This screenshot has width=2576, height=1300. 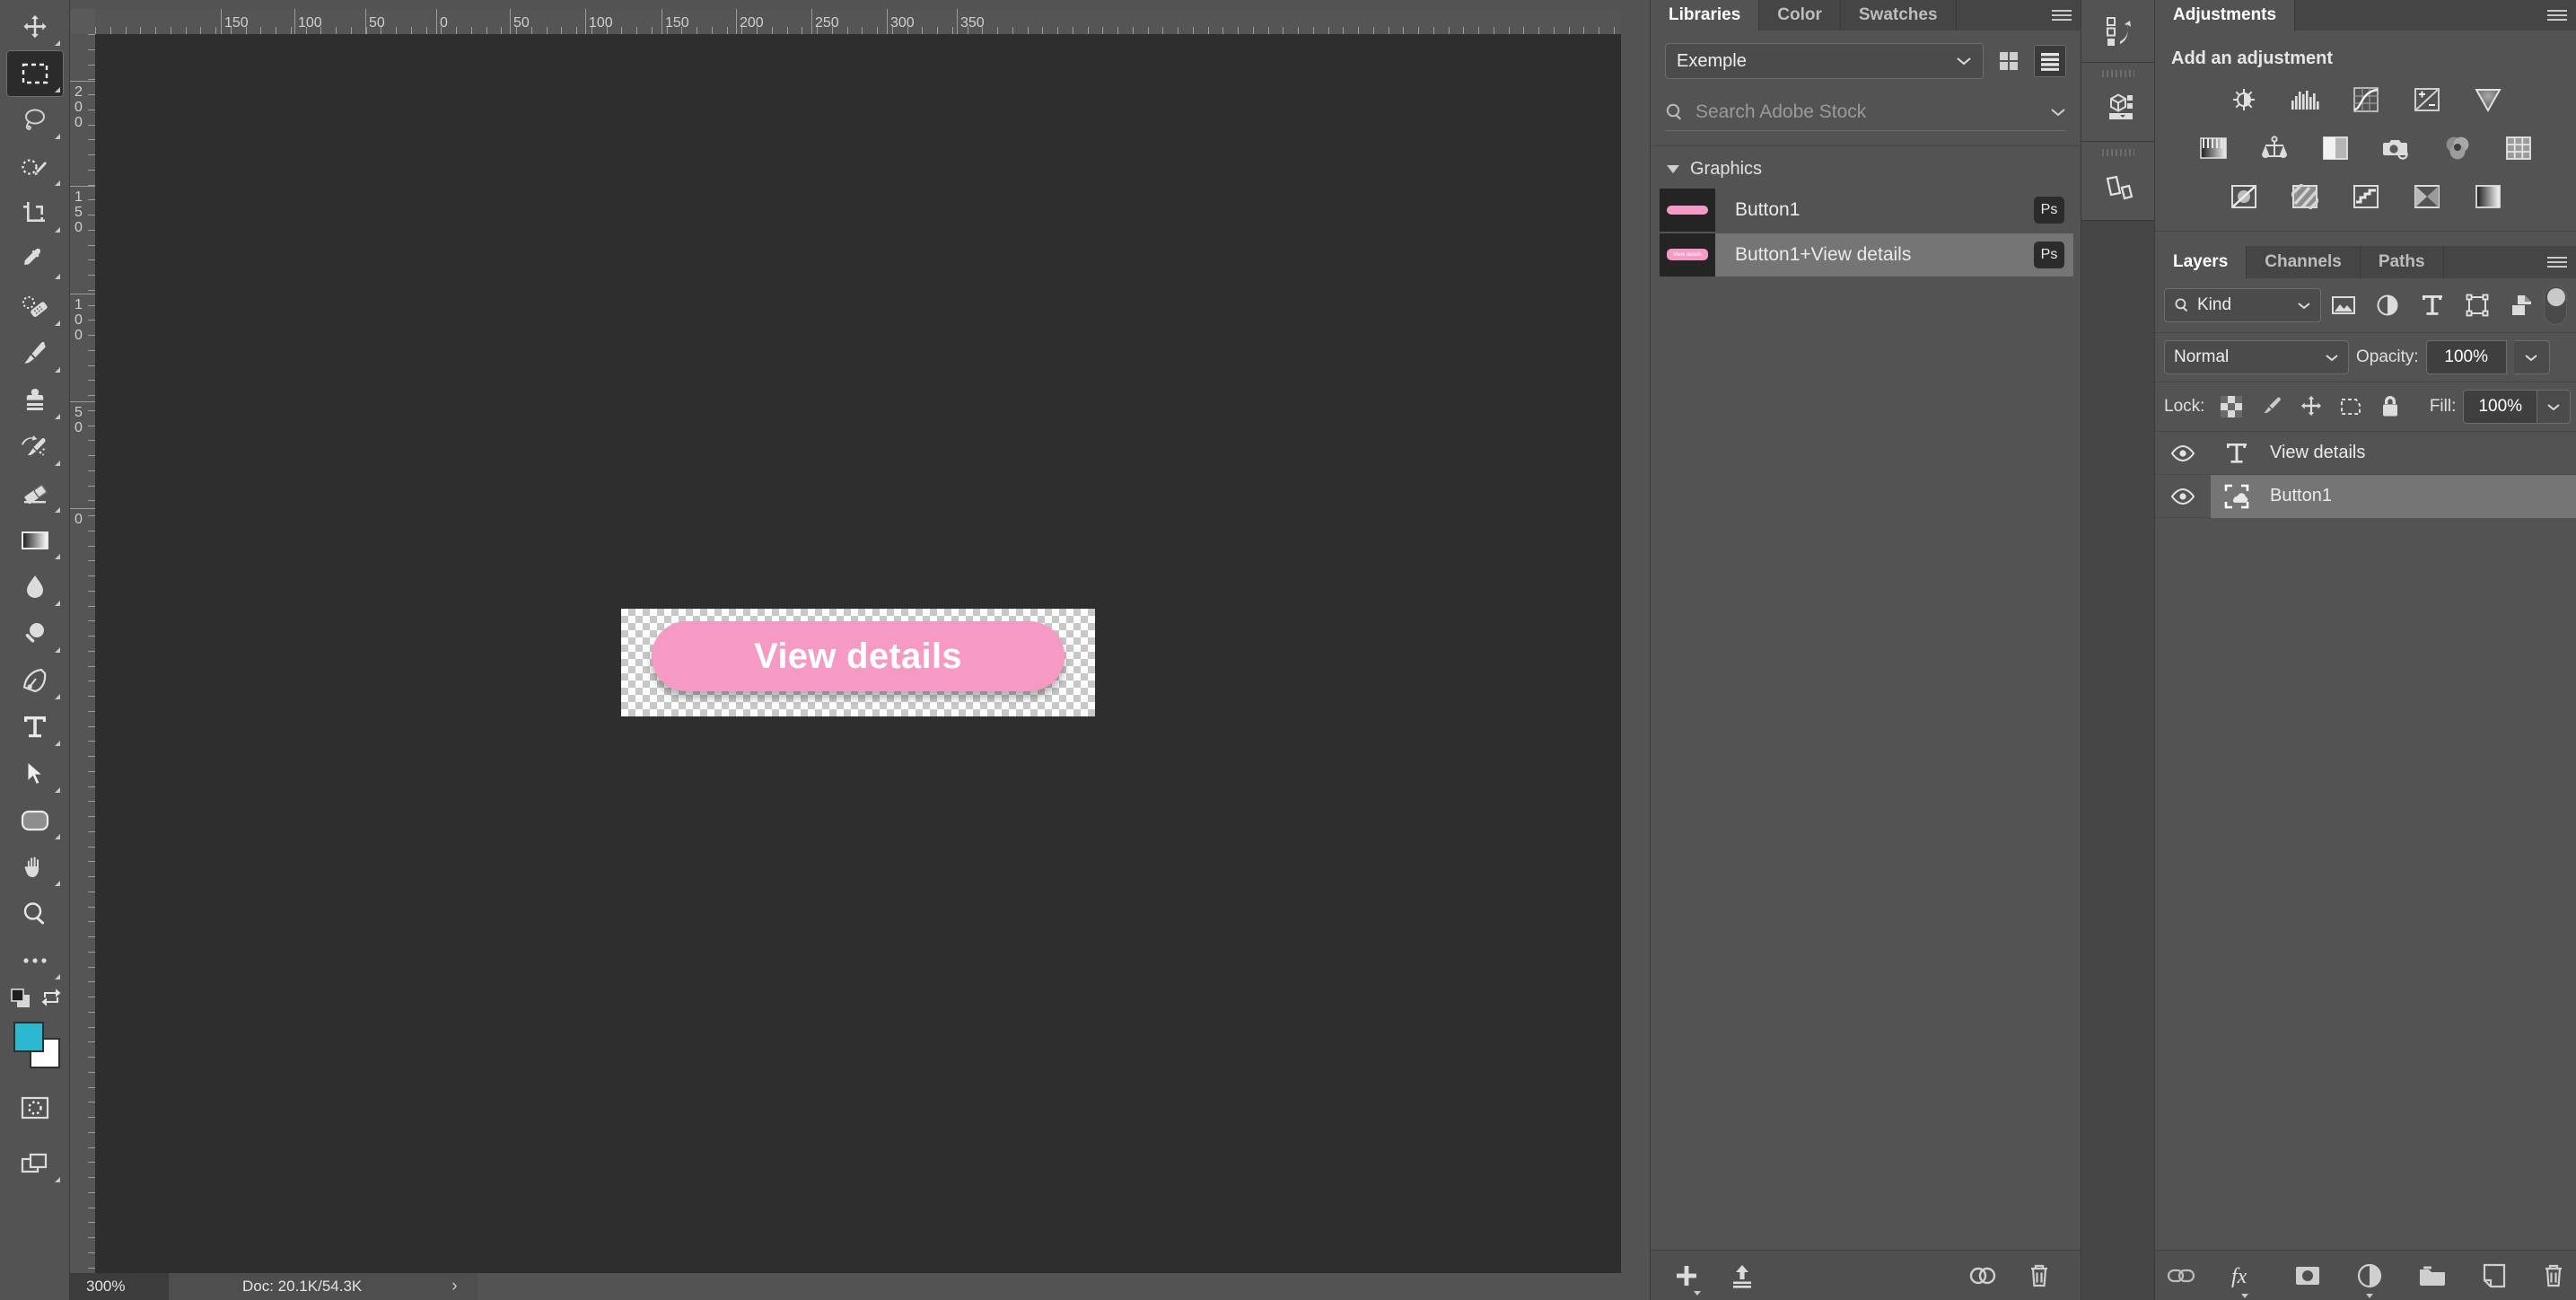 I want to click on channel-mixer-icon, so click(x=2457, y=148).